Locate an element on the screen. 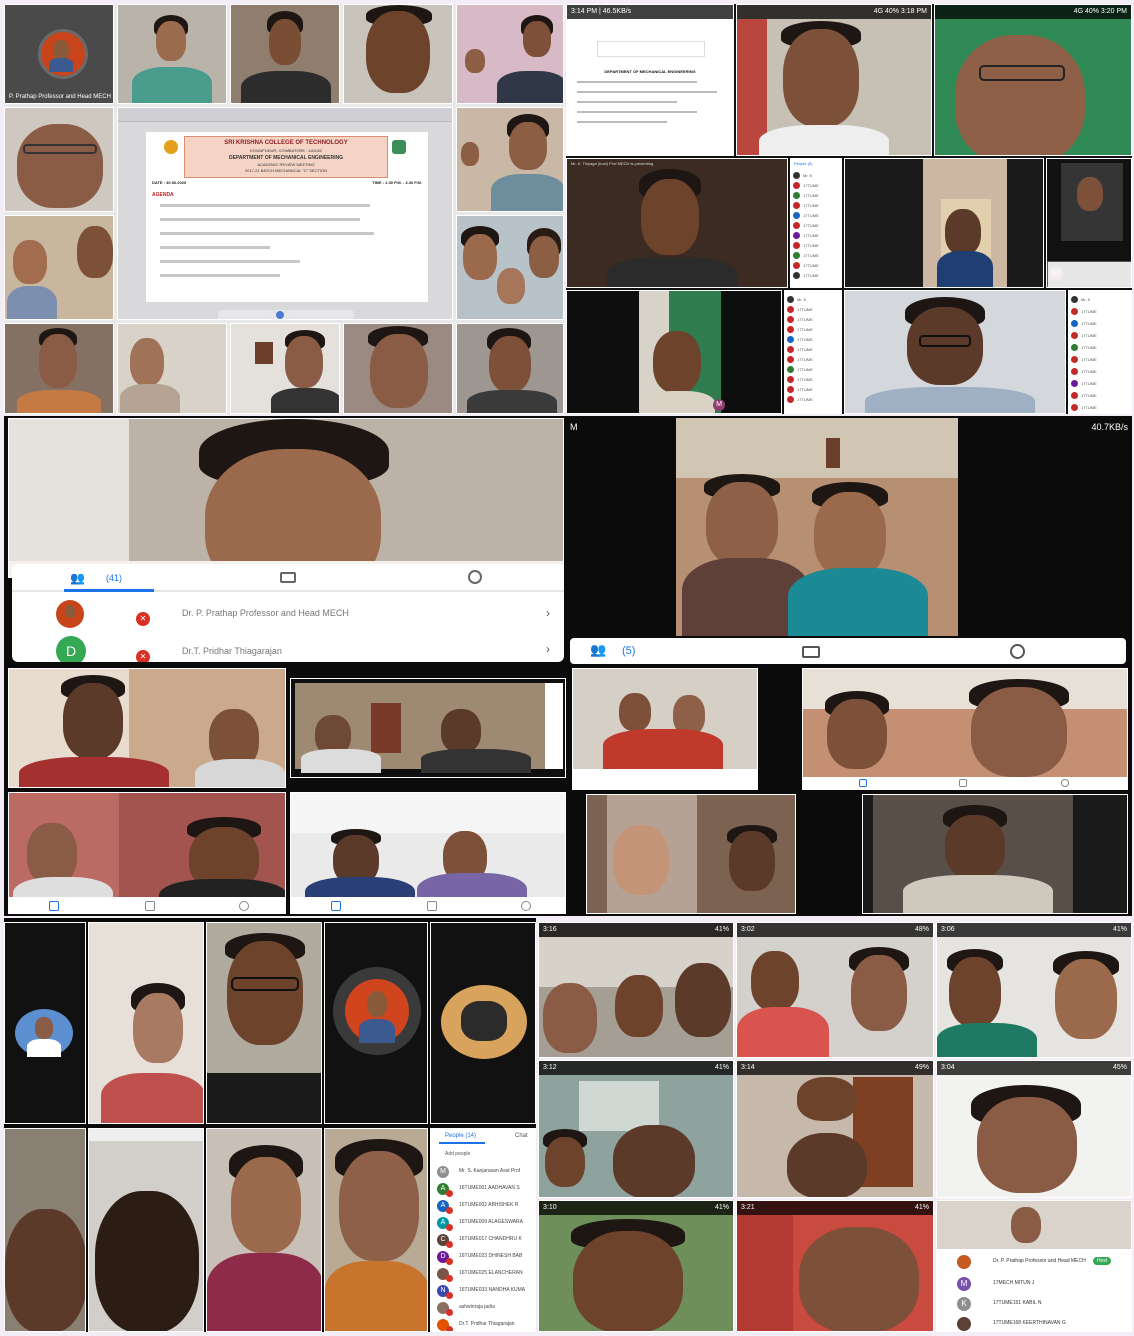 The width and height of the screenshot is (1134, 1336). status-bar: 3:06 41% is located at coordinates (1034, 930).